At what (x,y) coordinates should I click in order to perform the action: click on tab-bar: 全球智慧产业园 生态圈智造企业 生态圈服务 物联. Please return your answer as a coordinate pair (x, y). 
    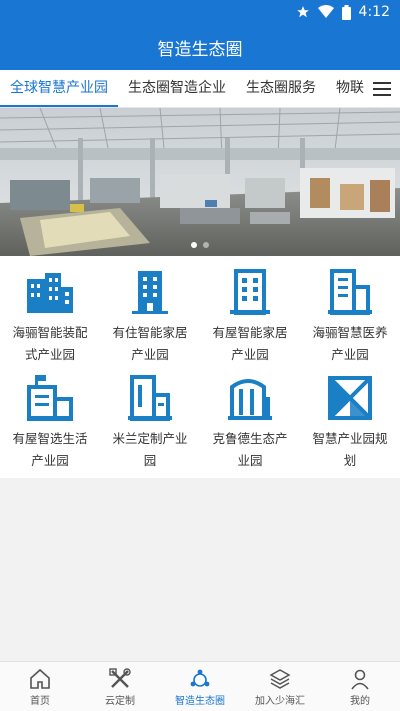
    Looking at the image, I should click on (200, 89).